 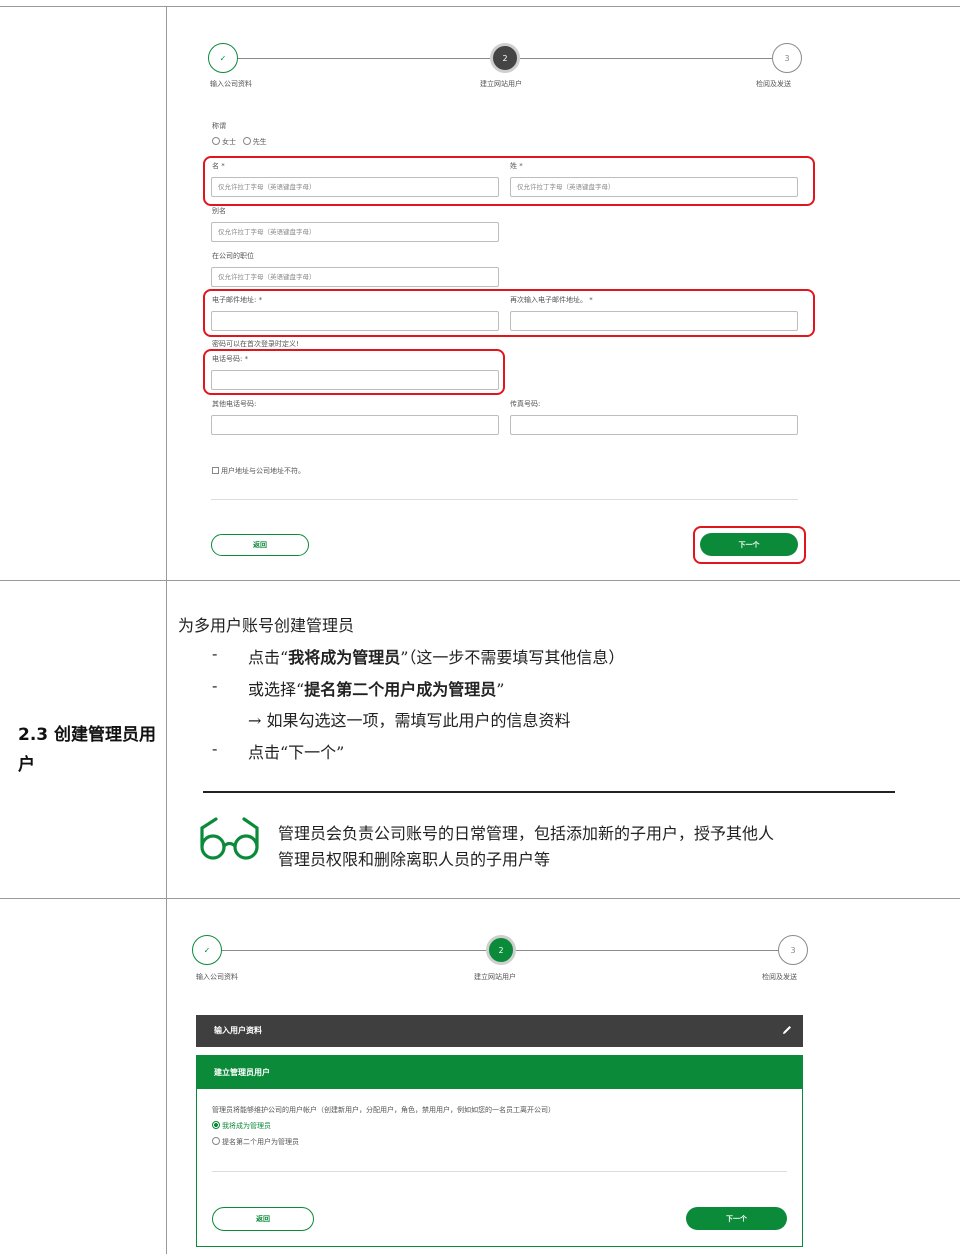 What do you see at coordinates (480, 898) in the screenshot?
I see `table-border-row2` at bounding box center [480, 898].